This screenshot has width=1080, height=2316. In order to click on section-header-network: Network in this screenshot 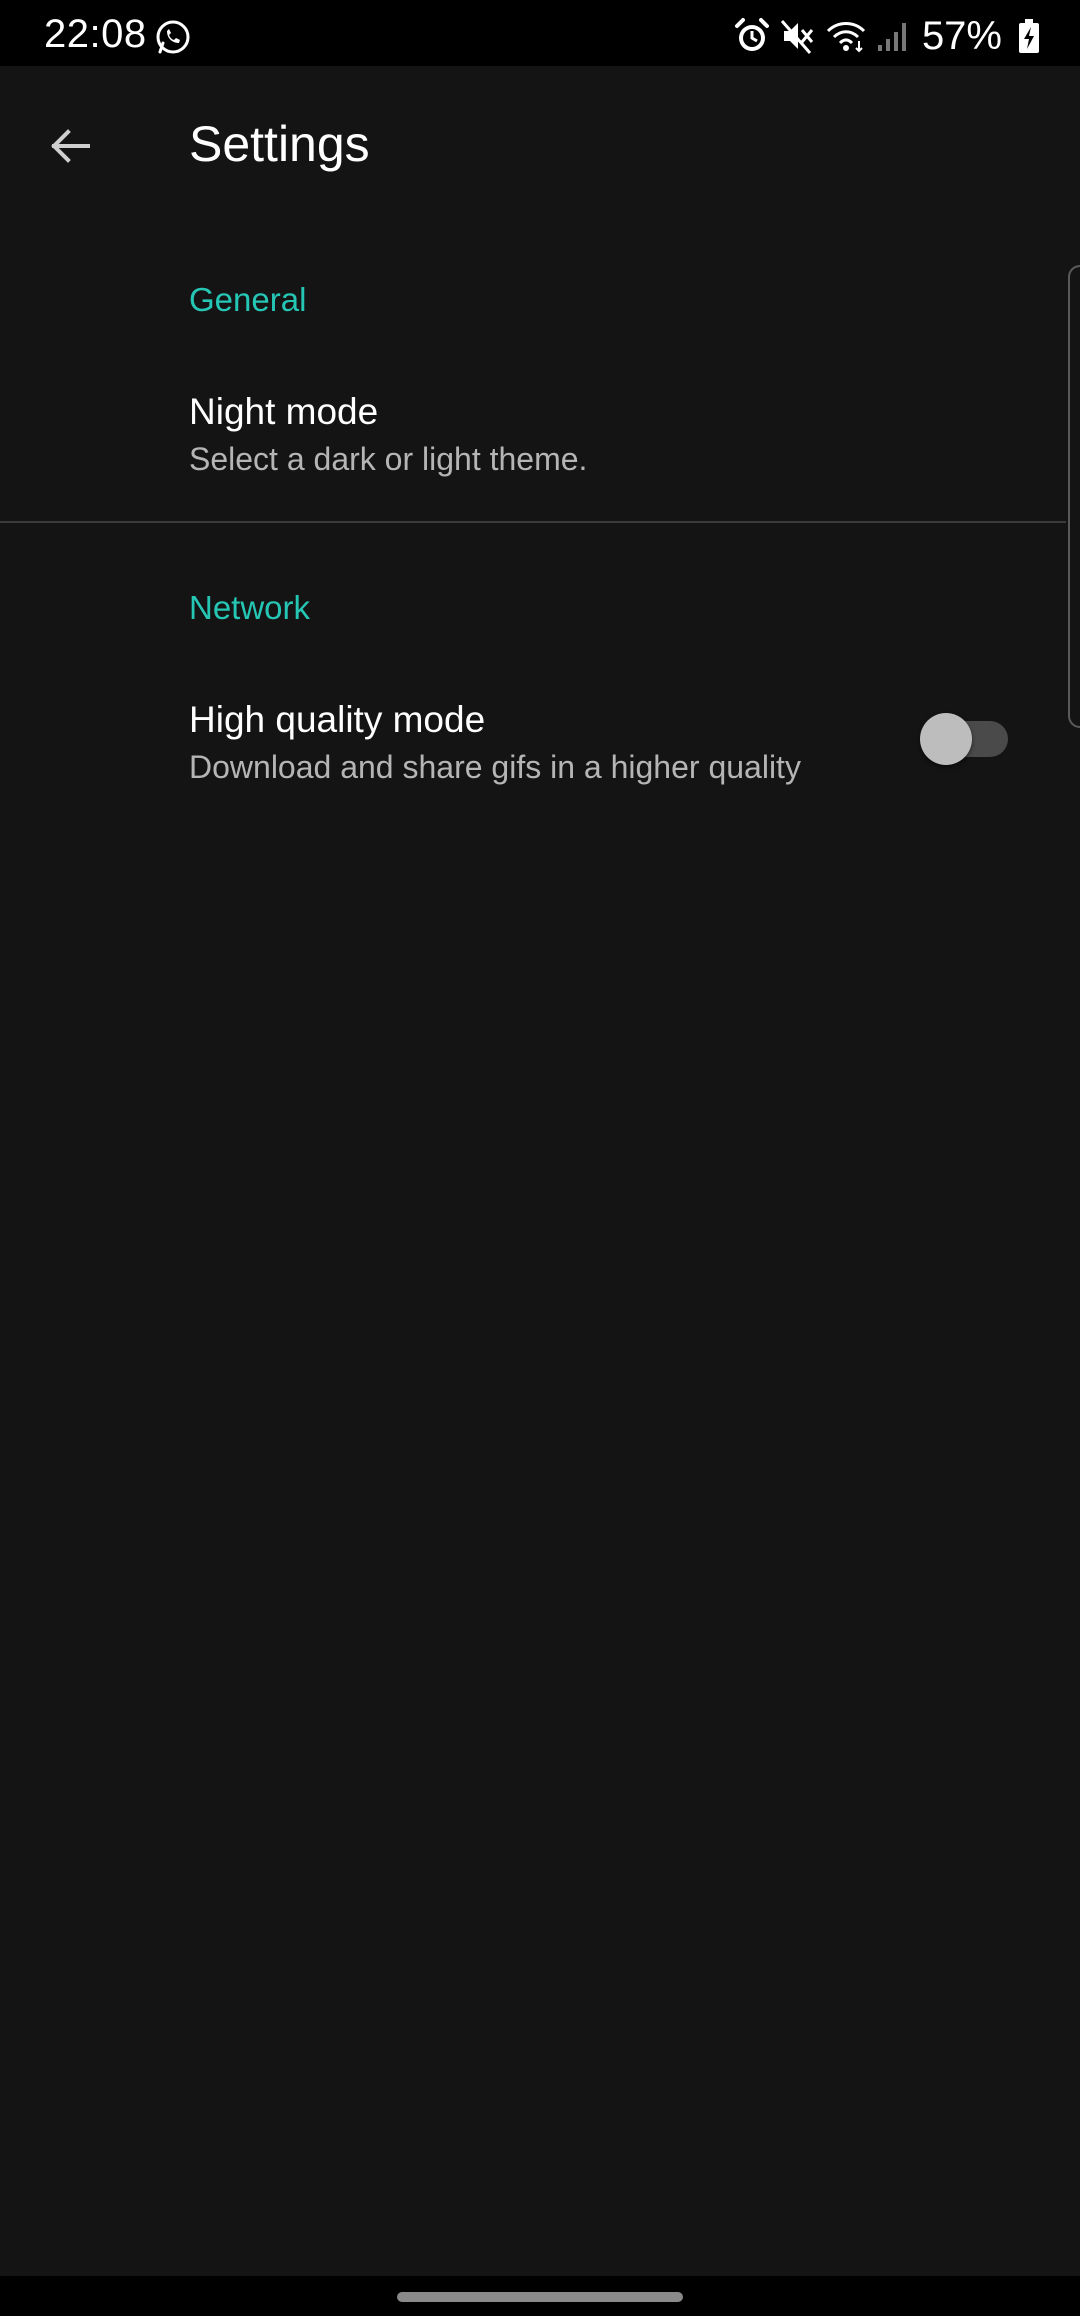, I will do `click(250, 607)`.